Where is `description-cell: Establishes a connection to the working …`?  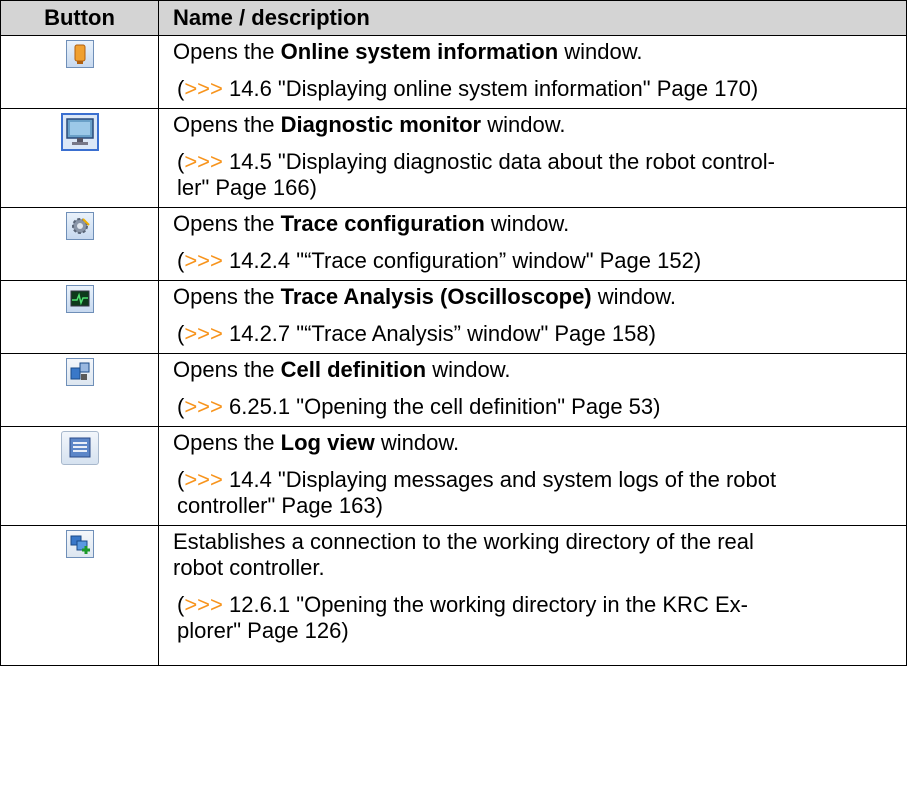 description-cell: Establishes a connection to the working … is located at coordinates (532, 595).